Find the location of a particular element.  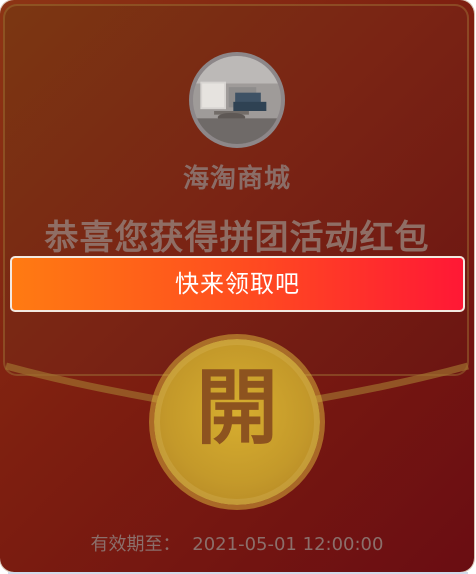

open-envelope-button: 開 is located at coordinates (237, 422).